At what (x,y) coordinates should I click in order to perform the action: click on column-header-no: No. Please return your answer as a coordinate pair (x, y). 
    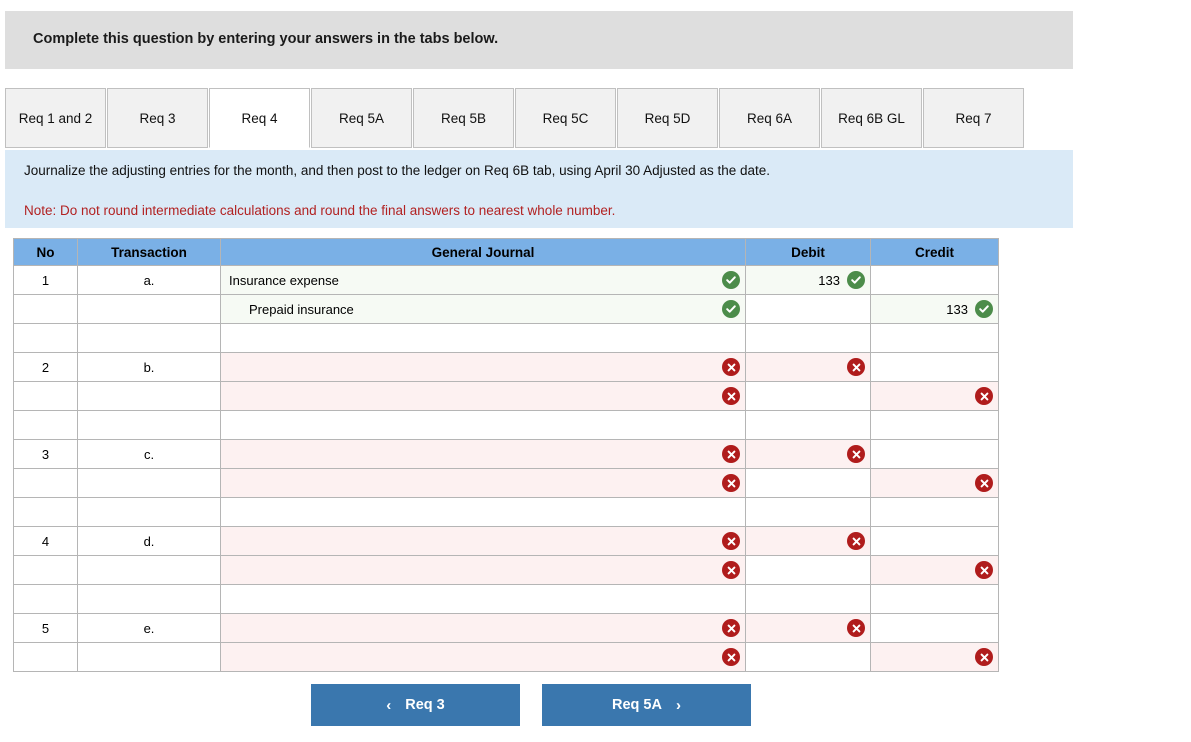
    Looking at the image, I should click on (45, 252).